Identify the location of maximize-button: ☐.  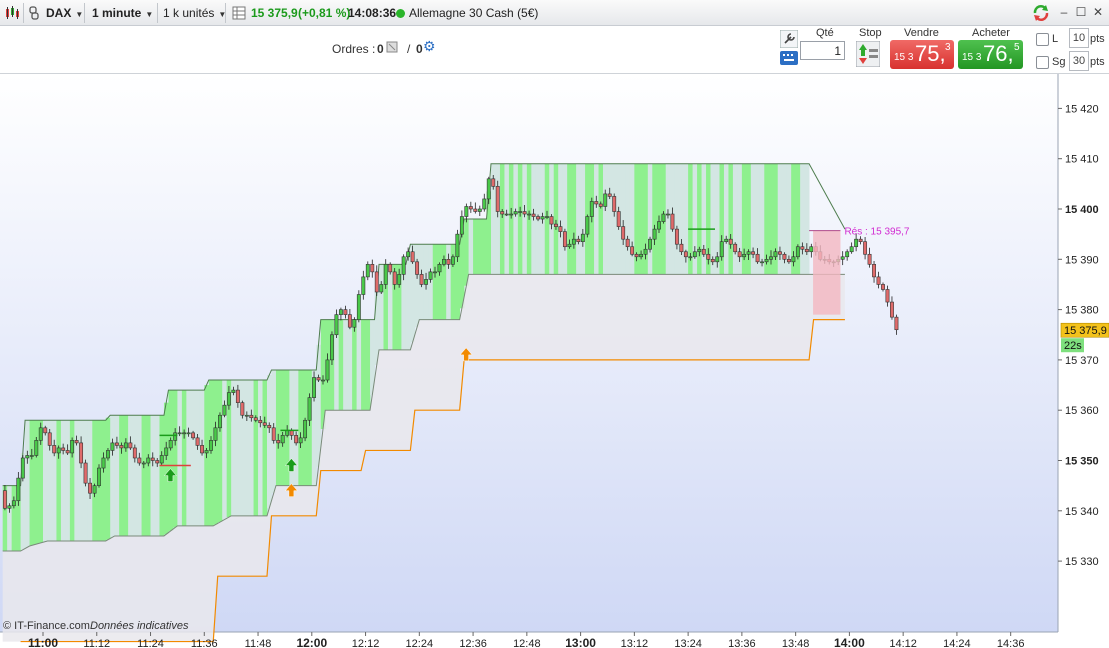
(1081, 12).